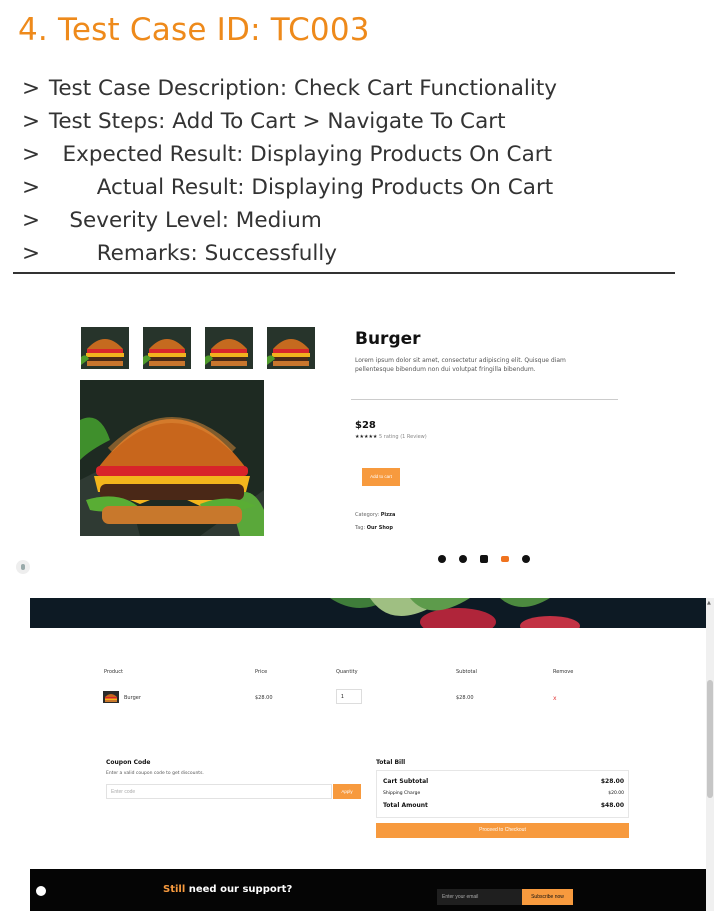 Image resolution: width=724 pixels, height=911 pixels. I want to click on column-header-product: Product, so click(113, 672).